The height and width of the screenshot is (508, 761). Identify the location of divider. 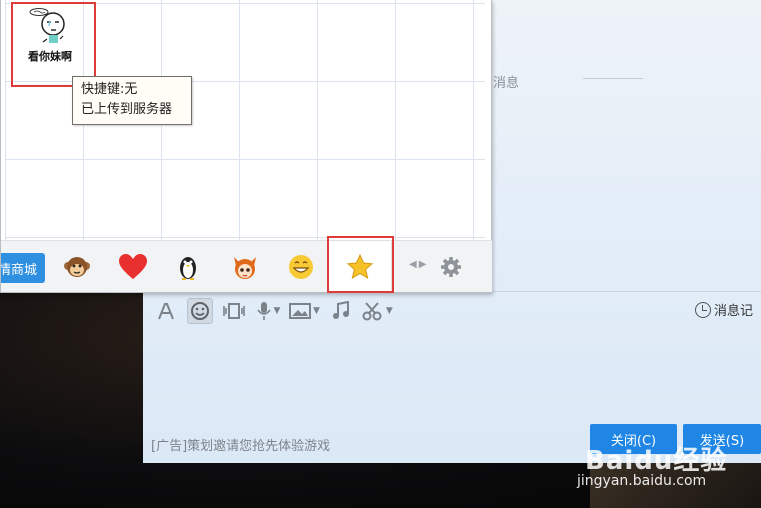
(613, 78).